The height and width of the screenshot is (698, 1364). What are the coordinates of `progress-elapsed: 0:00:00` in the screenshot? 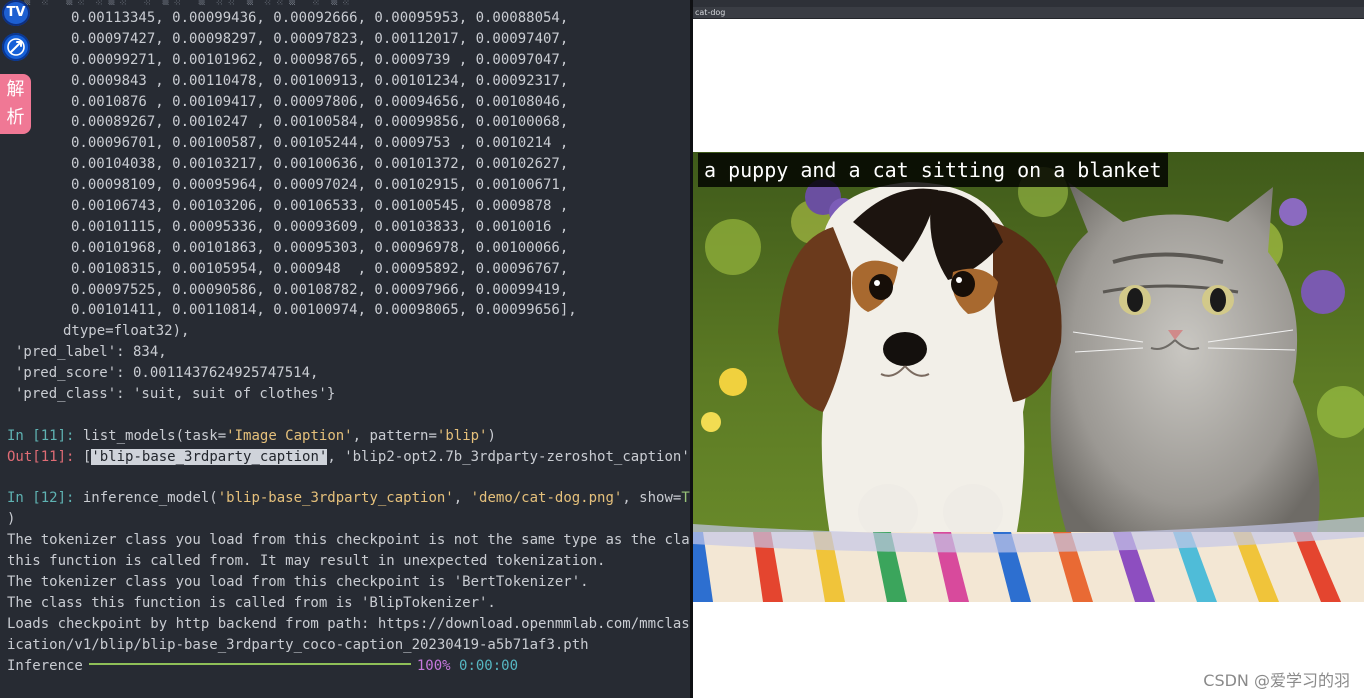 It's located at (489, 665).